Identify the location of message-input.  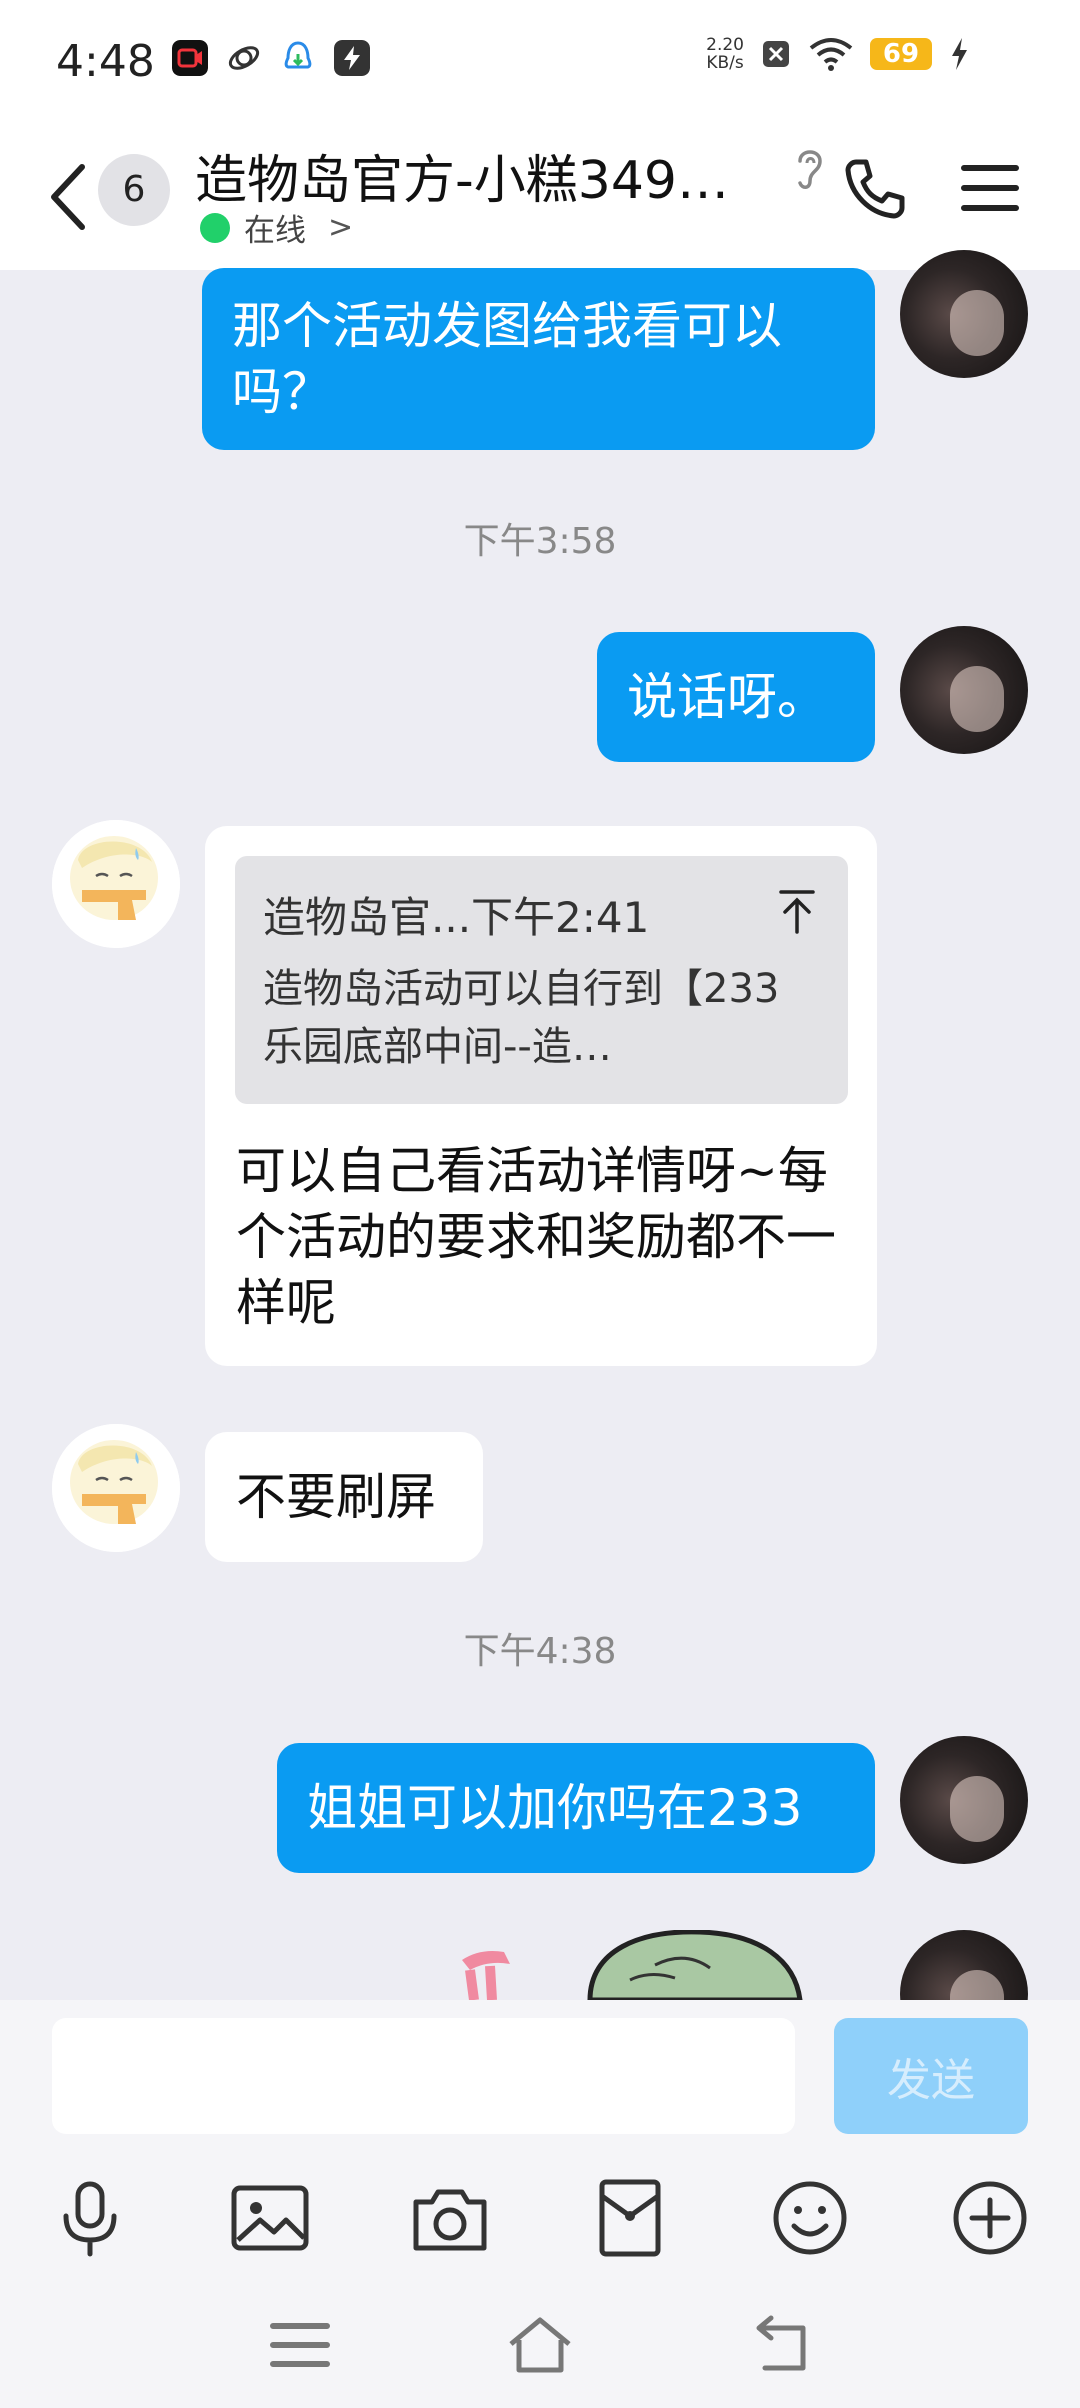
(423, 2076).